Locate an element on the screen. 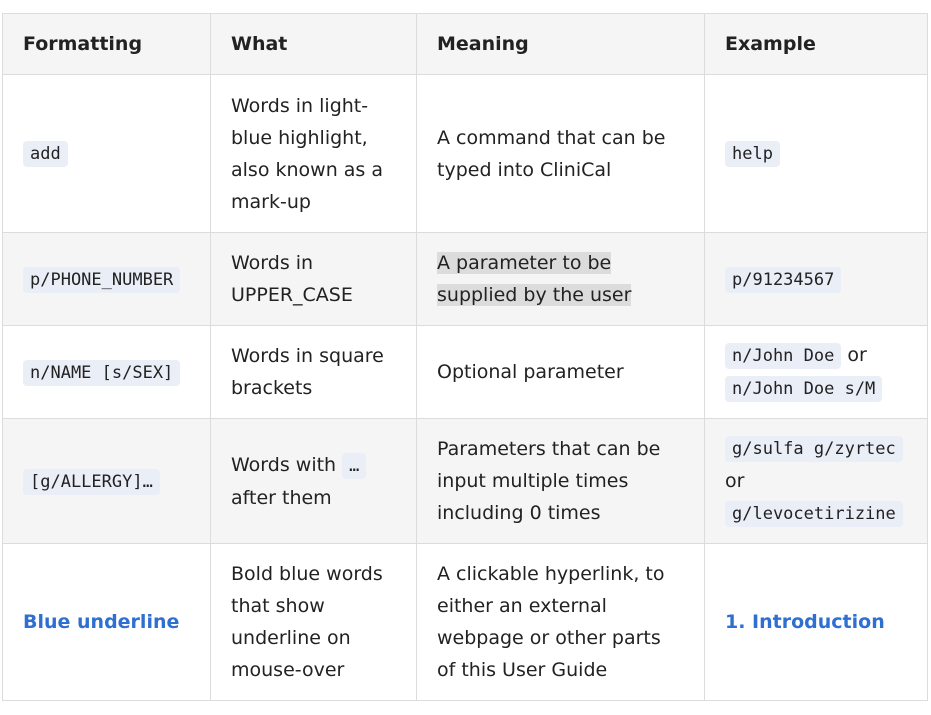 This screenshot has width=931, height=715. what-cell: Words in UPPER_CASE is located at coordinates (313, 279).